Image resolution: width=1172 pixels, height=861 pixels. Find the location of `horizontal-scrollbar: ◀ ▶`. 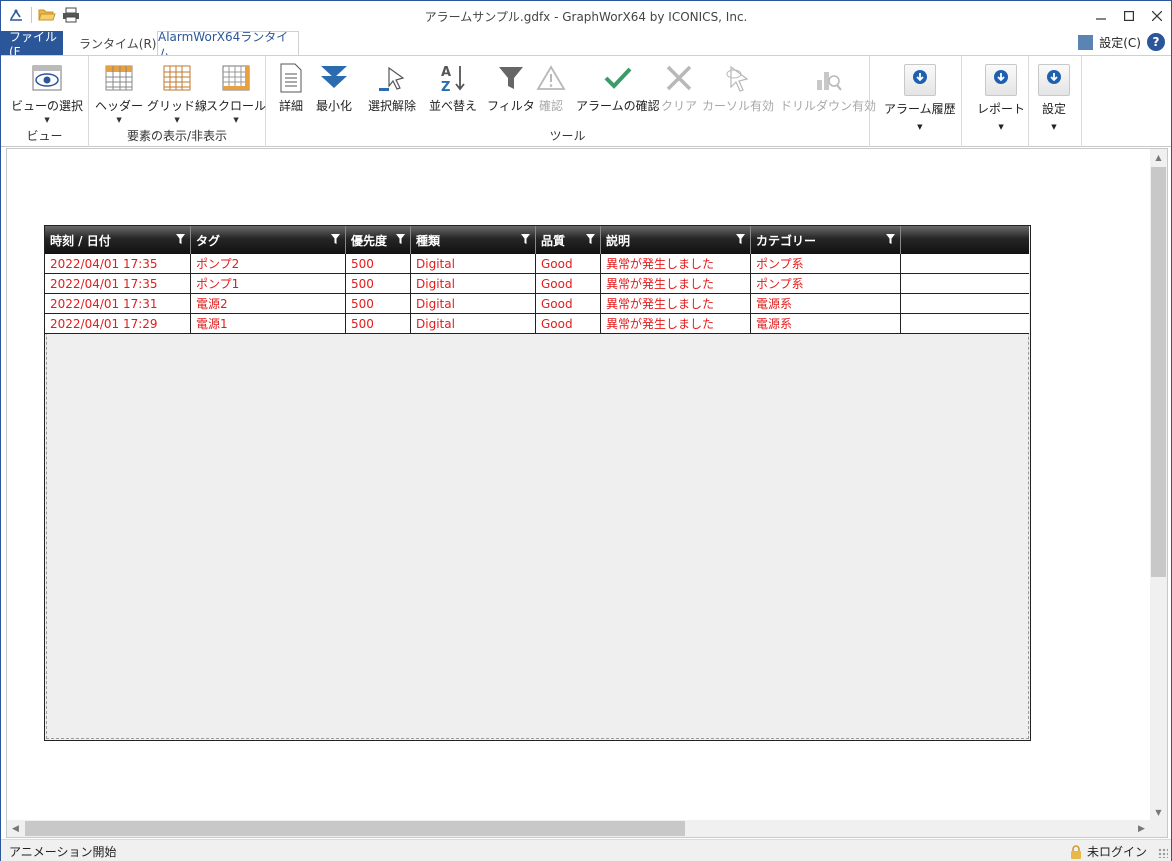

horizontal-scrollbar: ◀ ▶ is located at coordinates (587, 828).